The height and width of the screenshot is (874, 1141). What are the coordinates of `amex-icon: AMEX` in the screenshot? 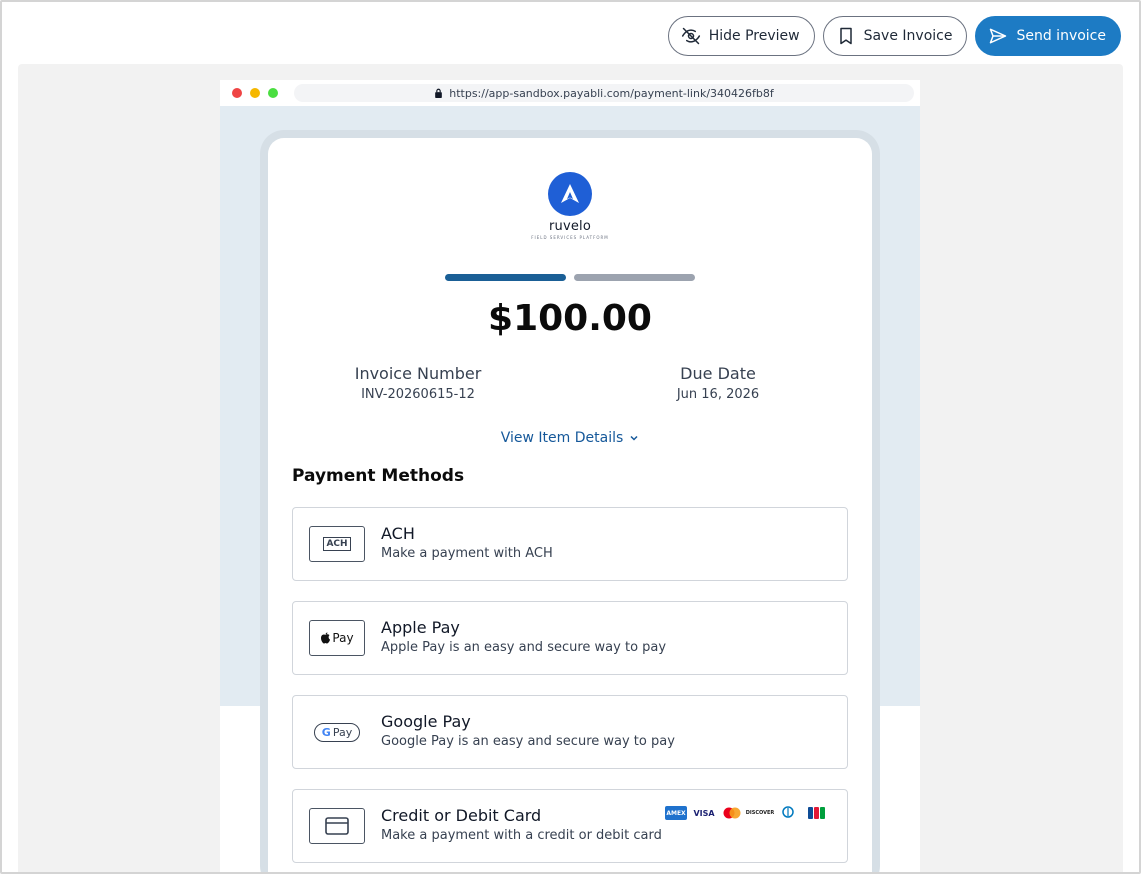 It's located at (676, 813).